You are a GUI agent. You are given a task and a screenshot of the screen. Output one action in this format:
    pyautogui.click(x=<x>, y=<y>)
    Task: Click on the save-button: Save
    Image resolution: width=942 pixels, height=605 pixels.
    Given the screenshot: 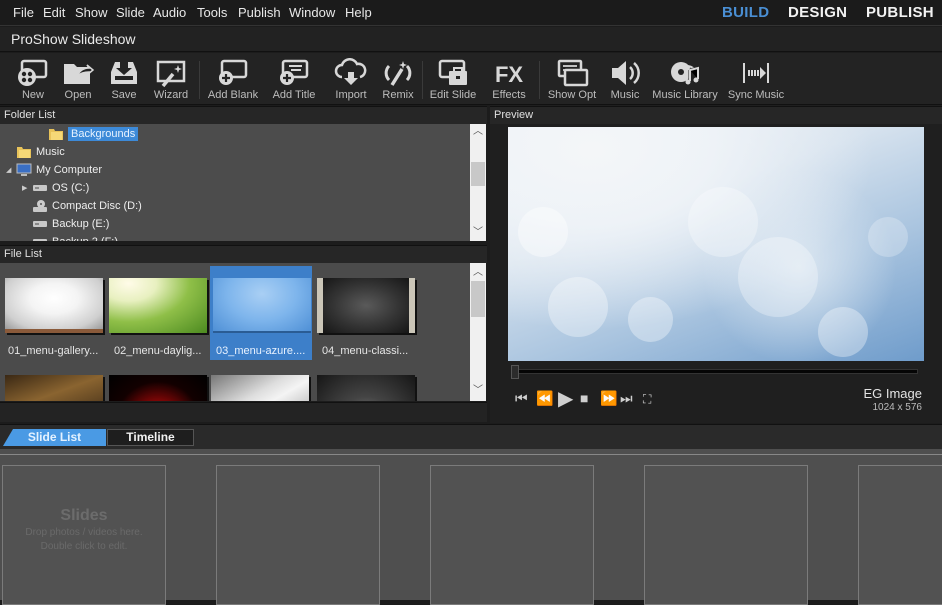 What is the action you would take?
    pyautogui.click(x=124, y=79)
    